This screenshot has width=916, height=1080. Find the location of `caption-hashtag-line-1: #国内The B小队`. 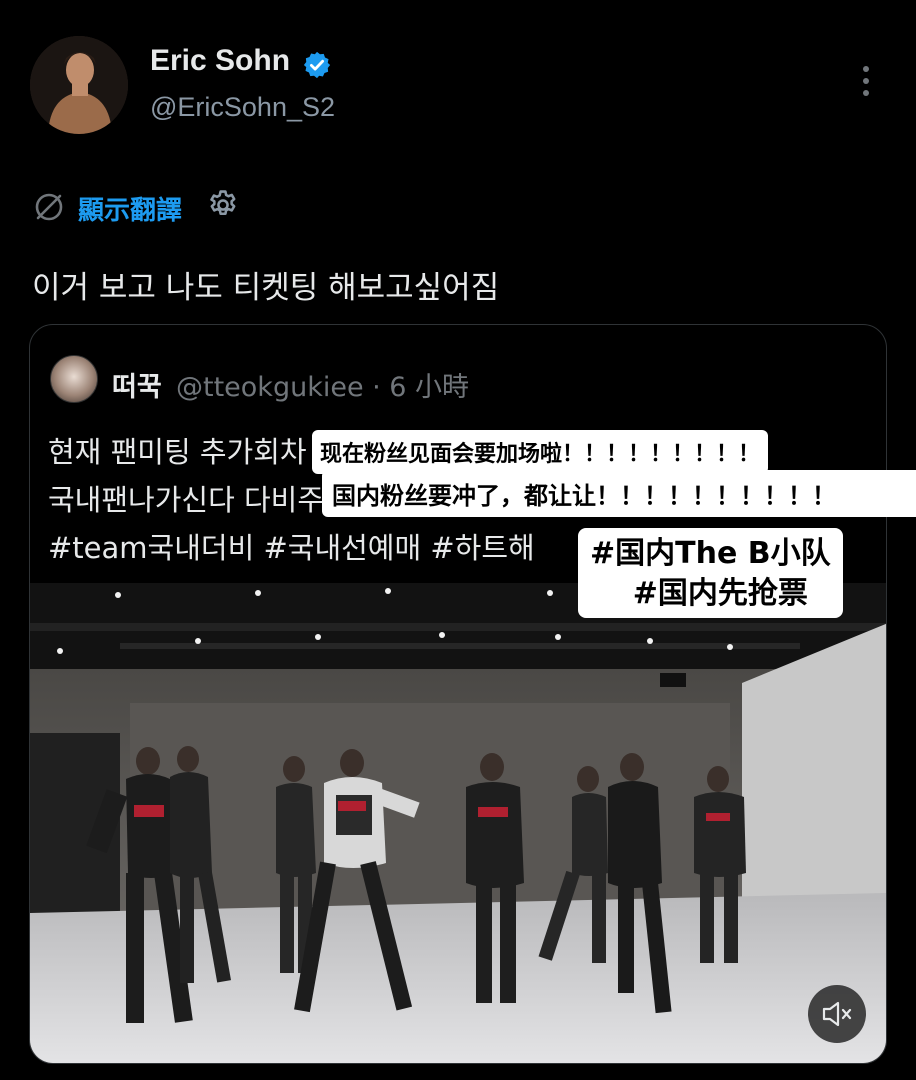

caption-hashtag-line-1: #国内The B小队 is located at coordinates (710, 553).